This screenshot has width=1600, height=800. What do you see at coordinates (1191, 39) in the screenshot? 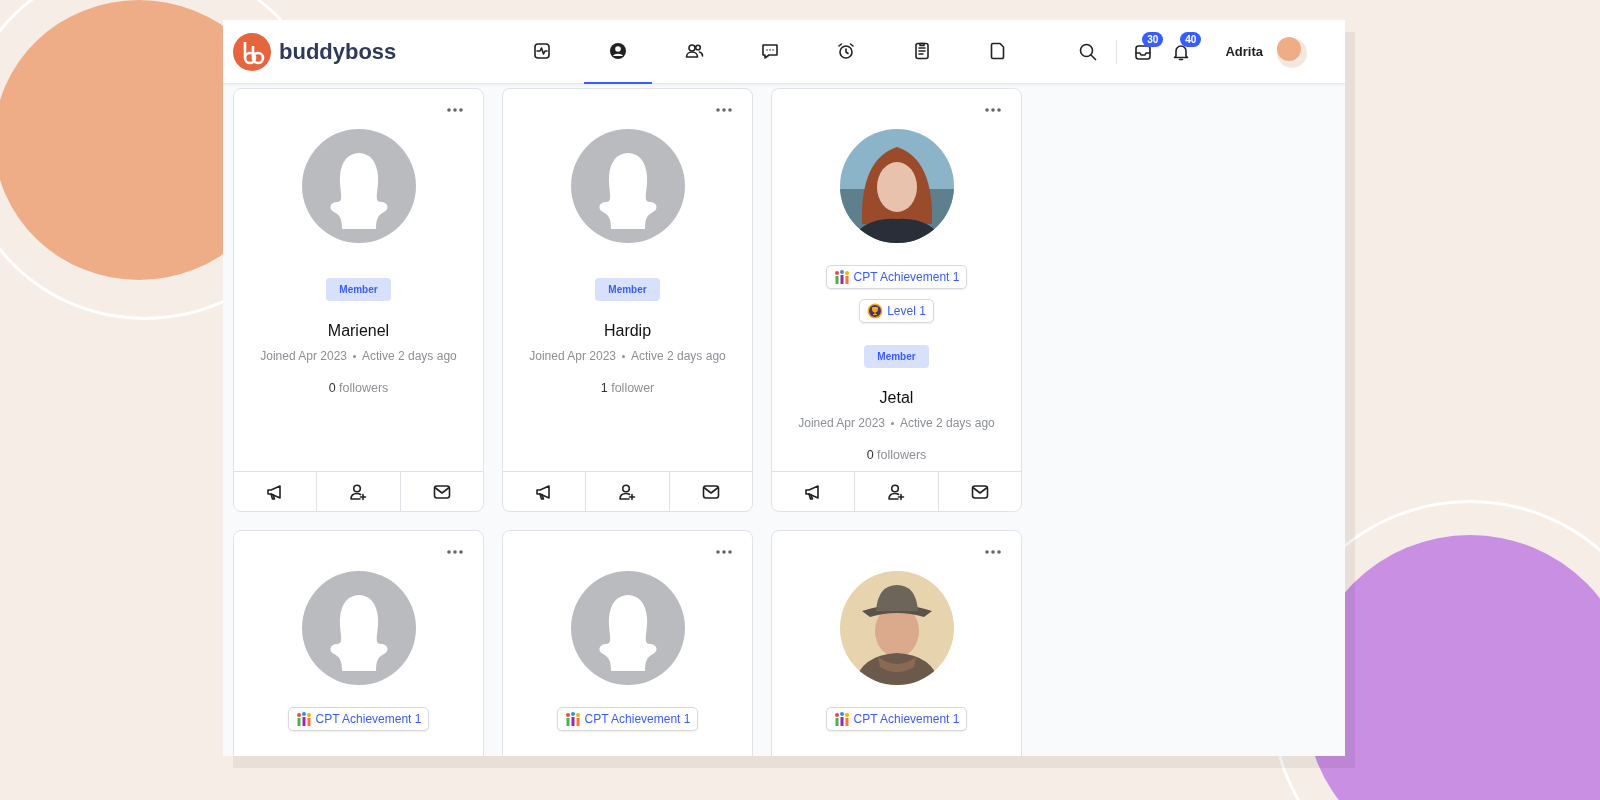
I see `count-badge: 40` at bounding box center [1191, 39].